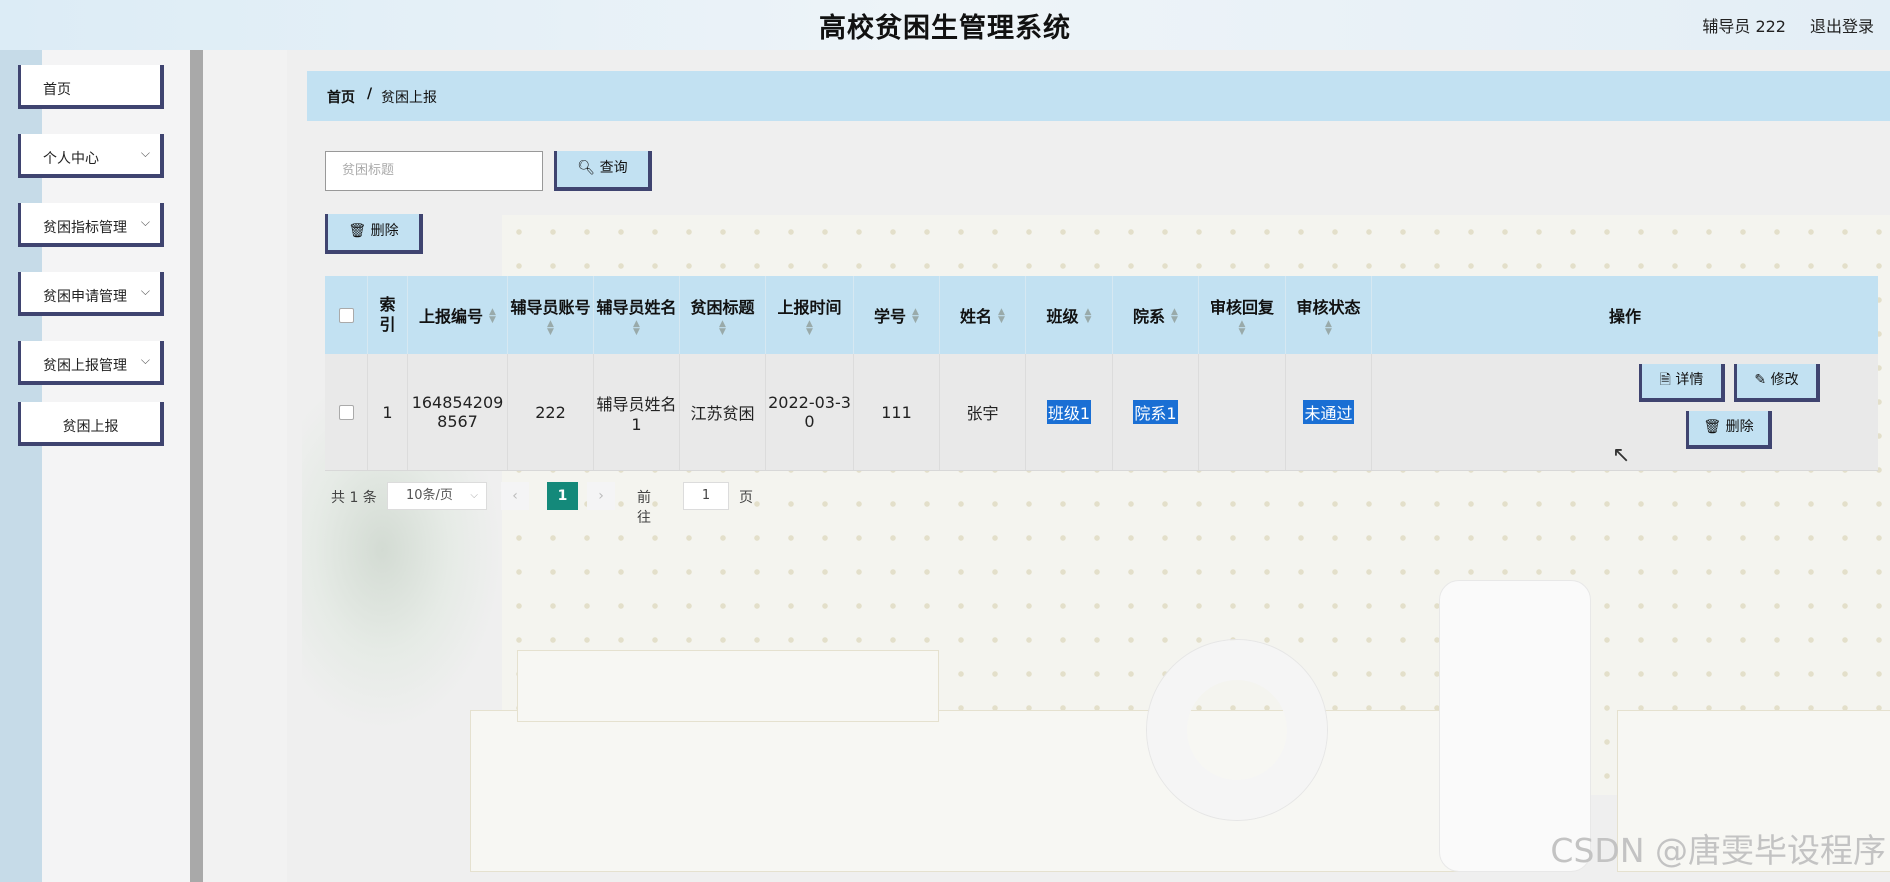 The height and width of the screenshot is (882, 1890). What do you see at coordinates (384, 231) in the screenshot?
I see `bulk-delete-label: 删除` at bounding box center [384, 231].